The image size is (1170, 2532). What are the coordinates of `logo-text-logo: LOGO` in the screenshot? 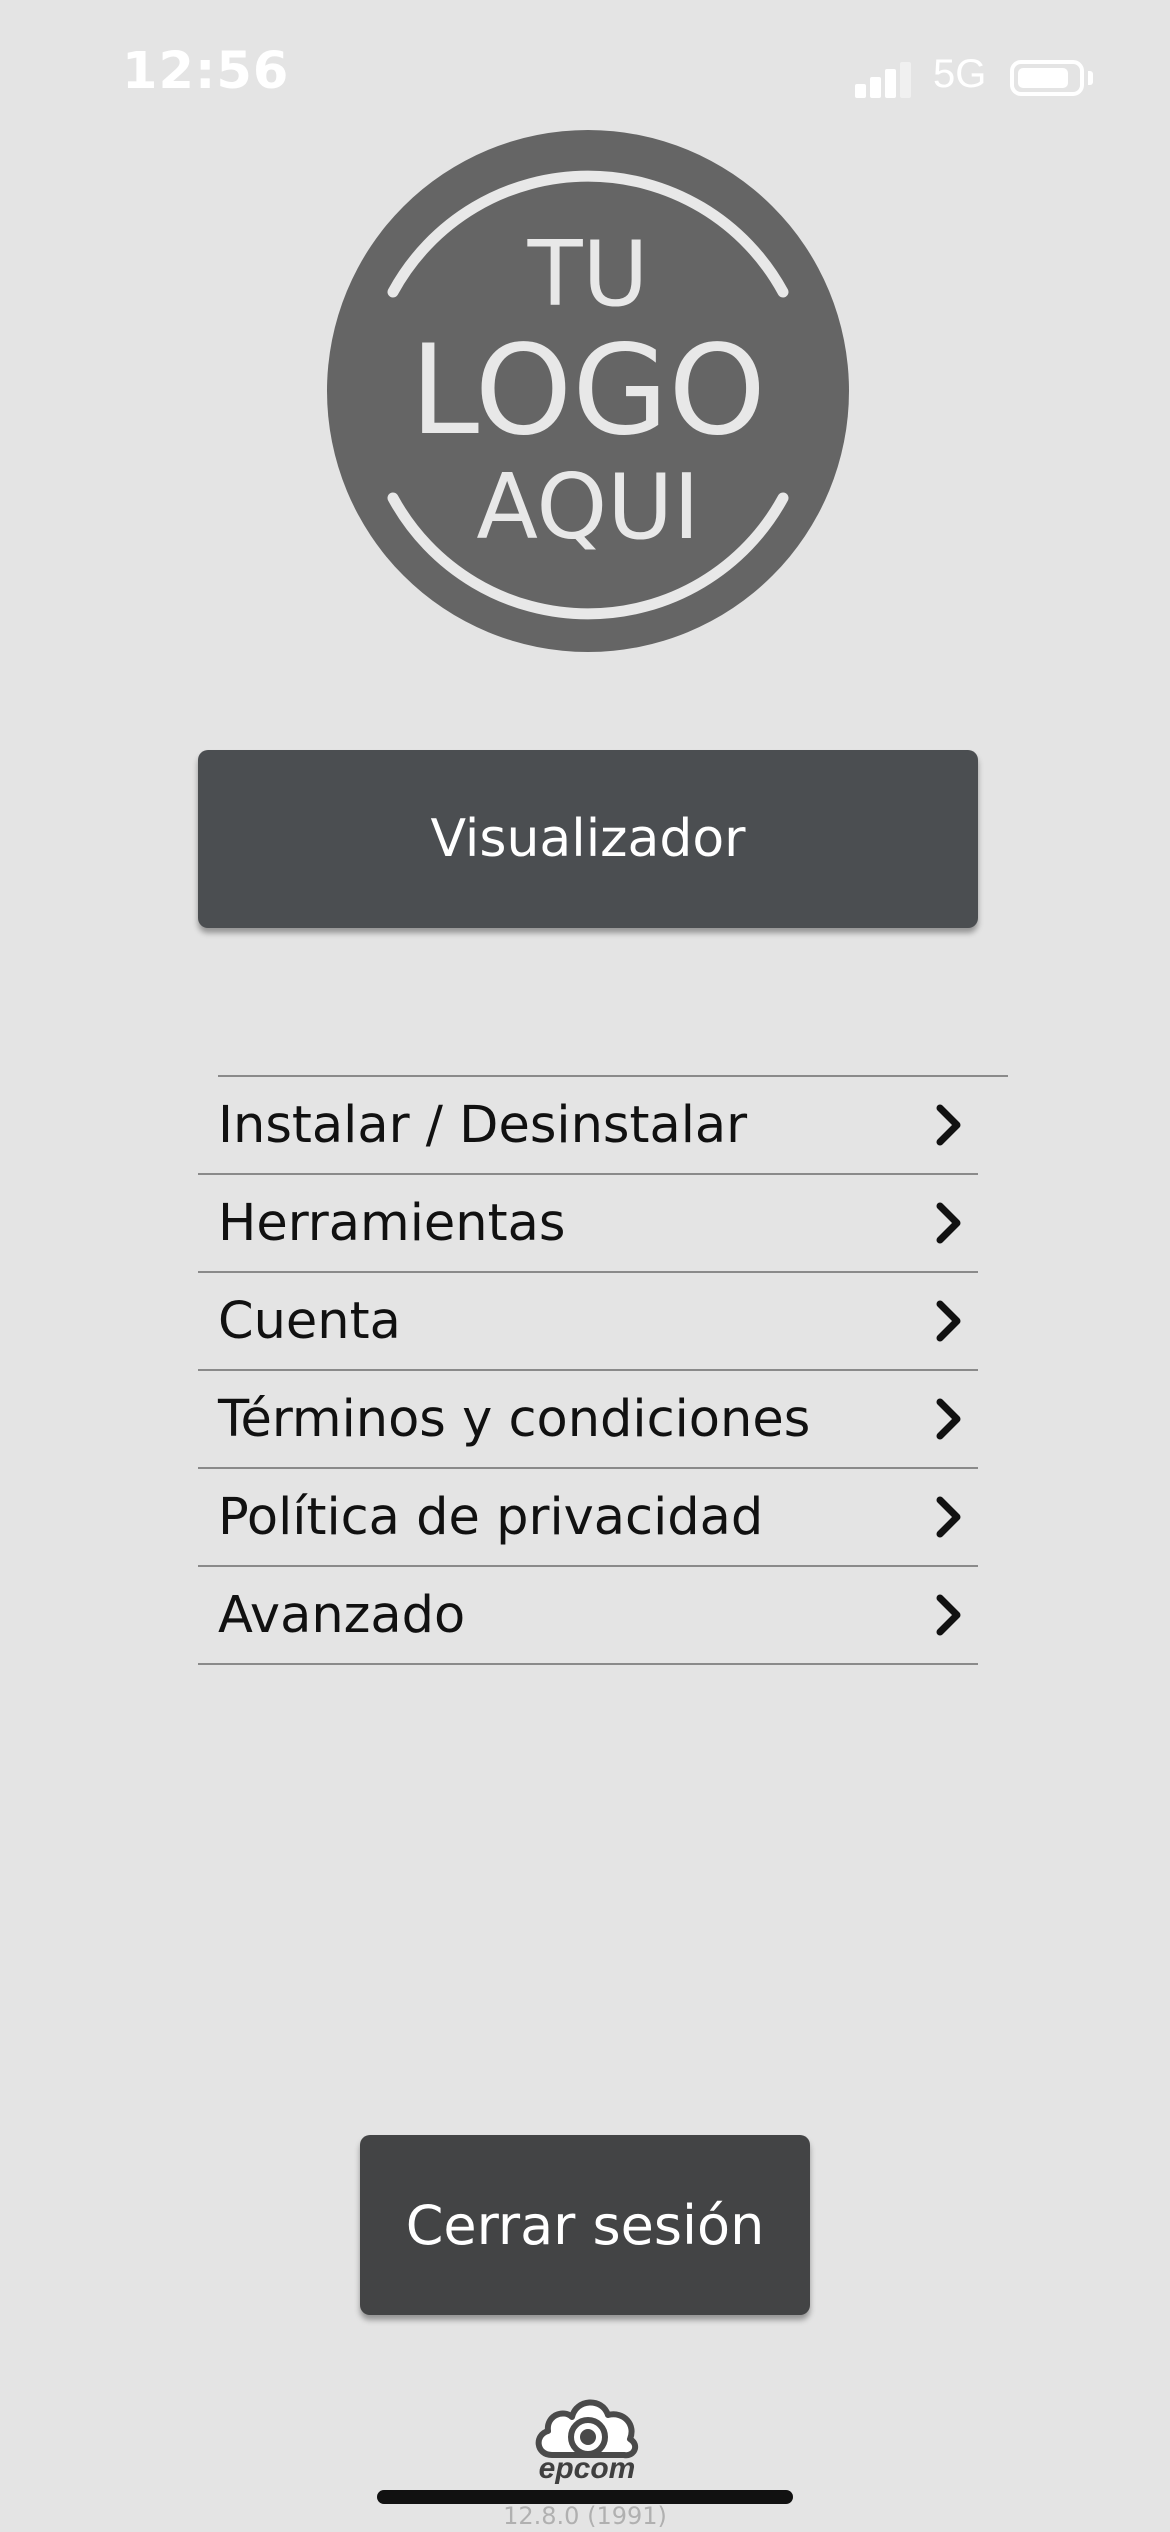 It's located at (588, 391).